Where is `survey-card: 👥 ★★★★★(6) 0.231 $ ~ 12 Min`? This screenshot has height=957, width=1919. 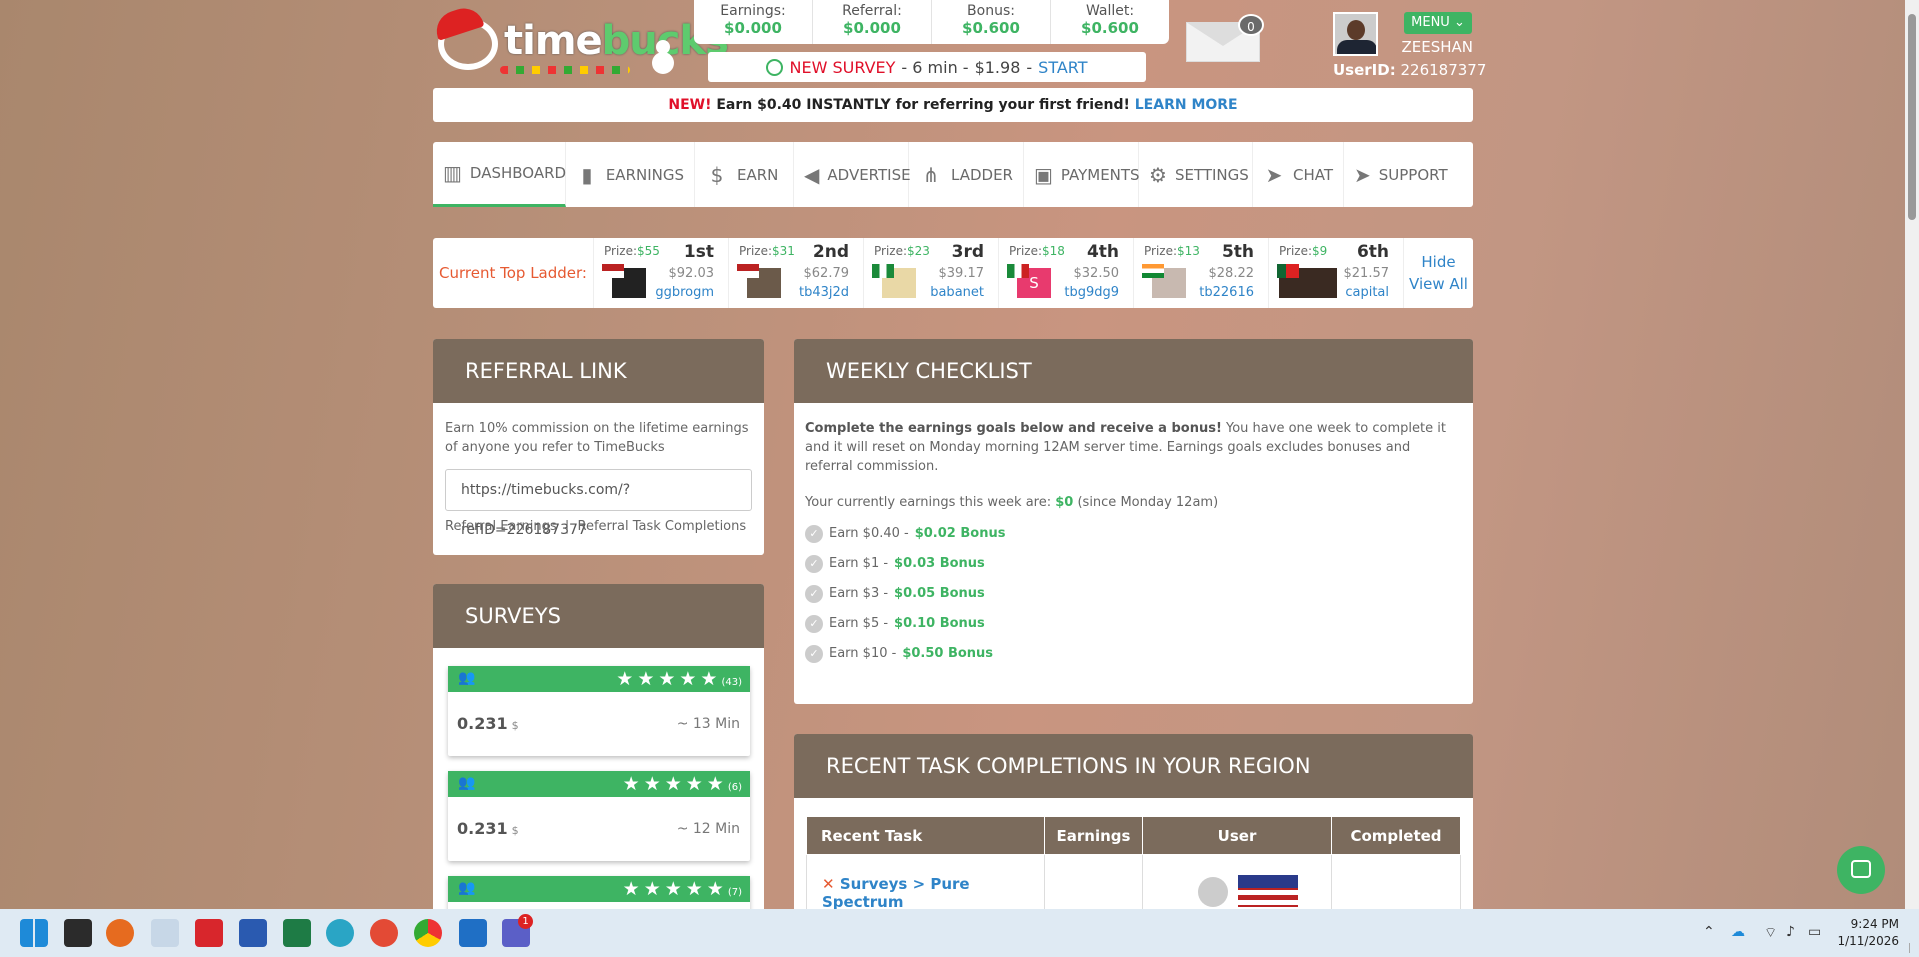 survey-card: 👥 ★★★★★(6) 0.231 $ ~ 12 Min is located at coordinates (599, 816).